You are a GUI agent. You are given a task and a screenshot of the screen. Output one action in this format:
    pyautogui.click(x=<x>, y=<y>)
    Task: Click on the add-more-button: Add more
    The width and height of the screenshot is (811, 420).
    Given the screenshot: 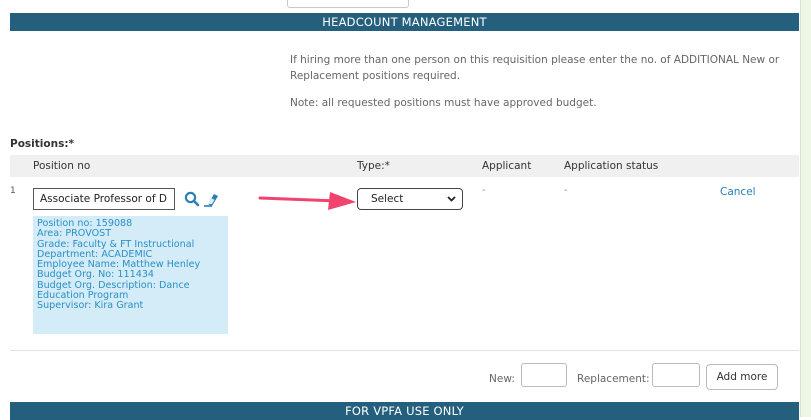 What is the action you would take?
    pyautogui.click(x=742, y=377)
    